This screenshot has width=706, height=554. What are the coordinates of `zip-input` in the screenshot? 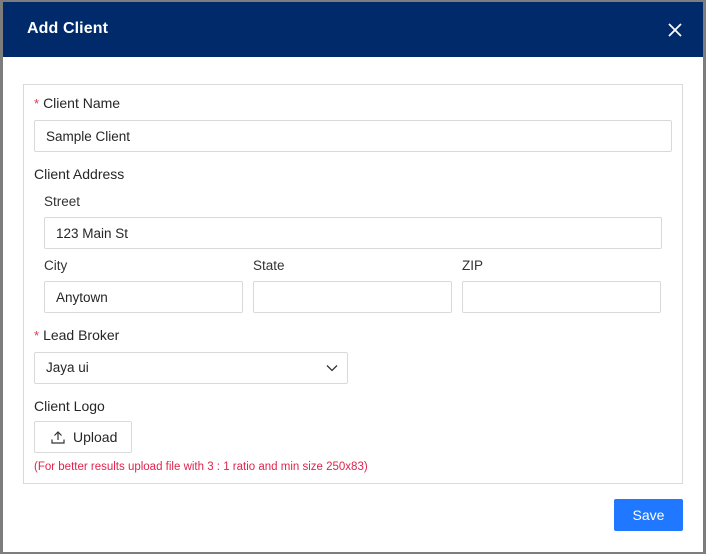 It's located at (561, 297).